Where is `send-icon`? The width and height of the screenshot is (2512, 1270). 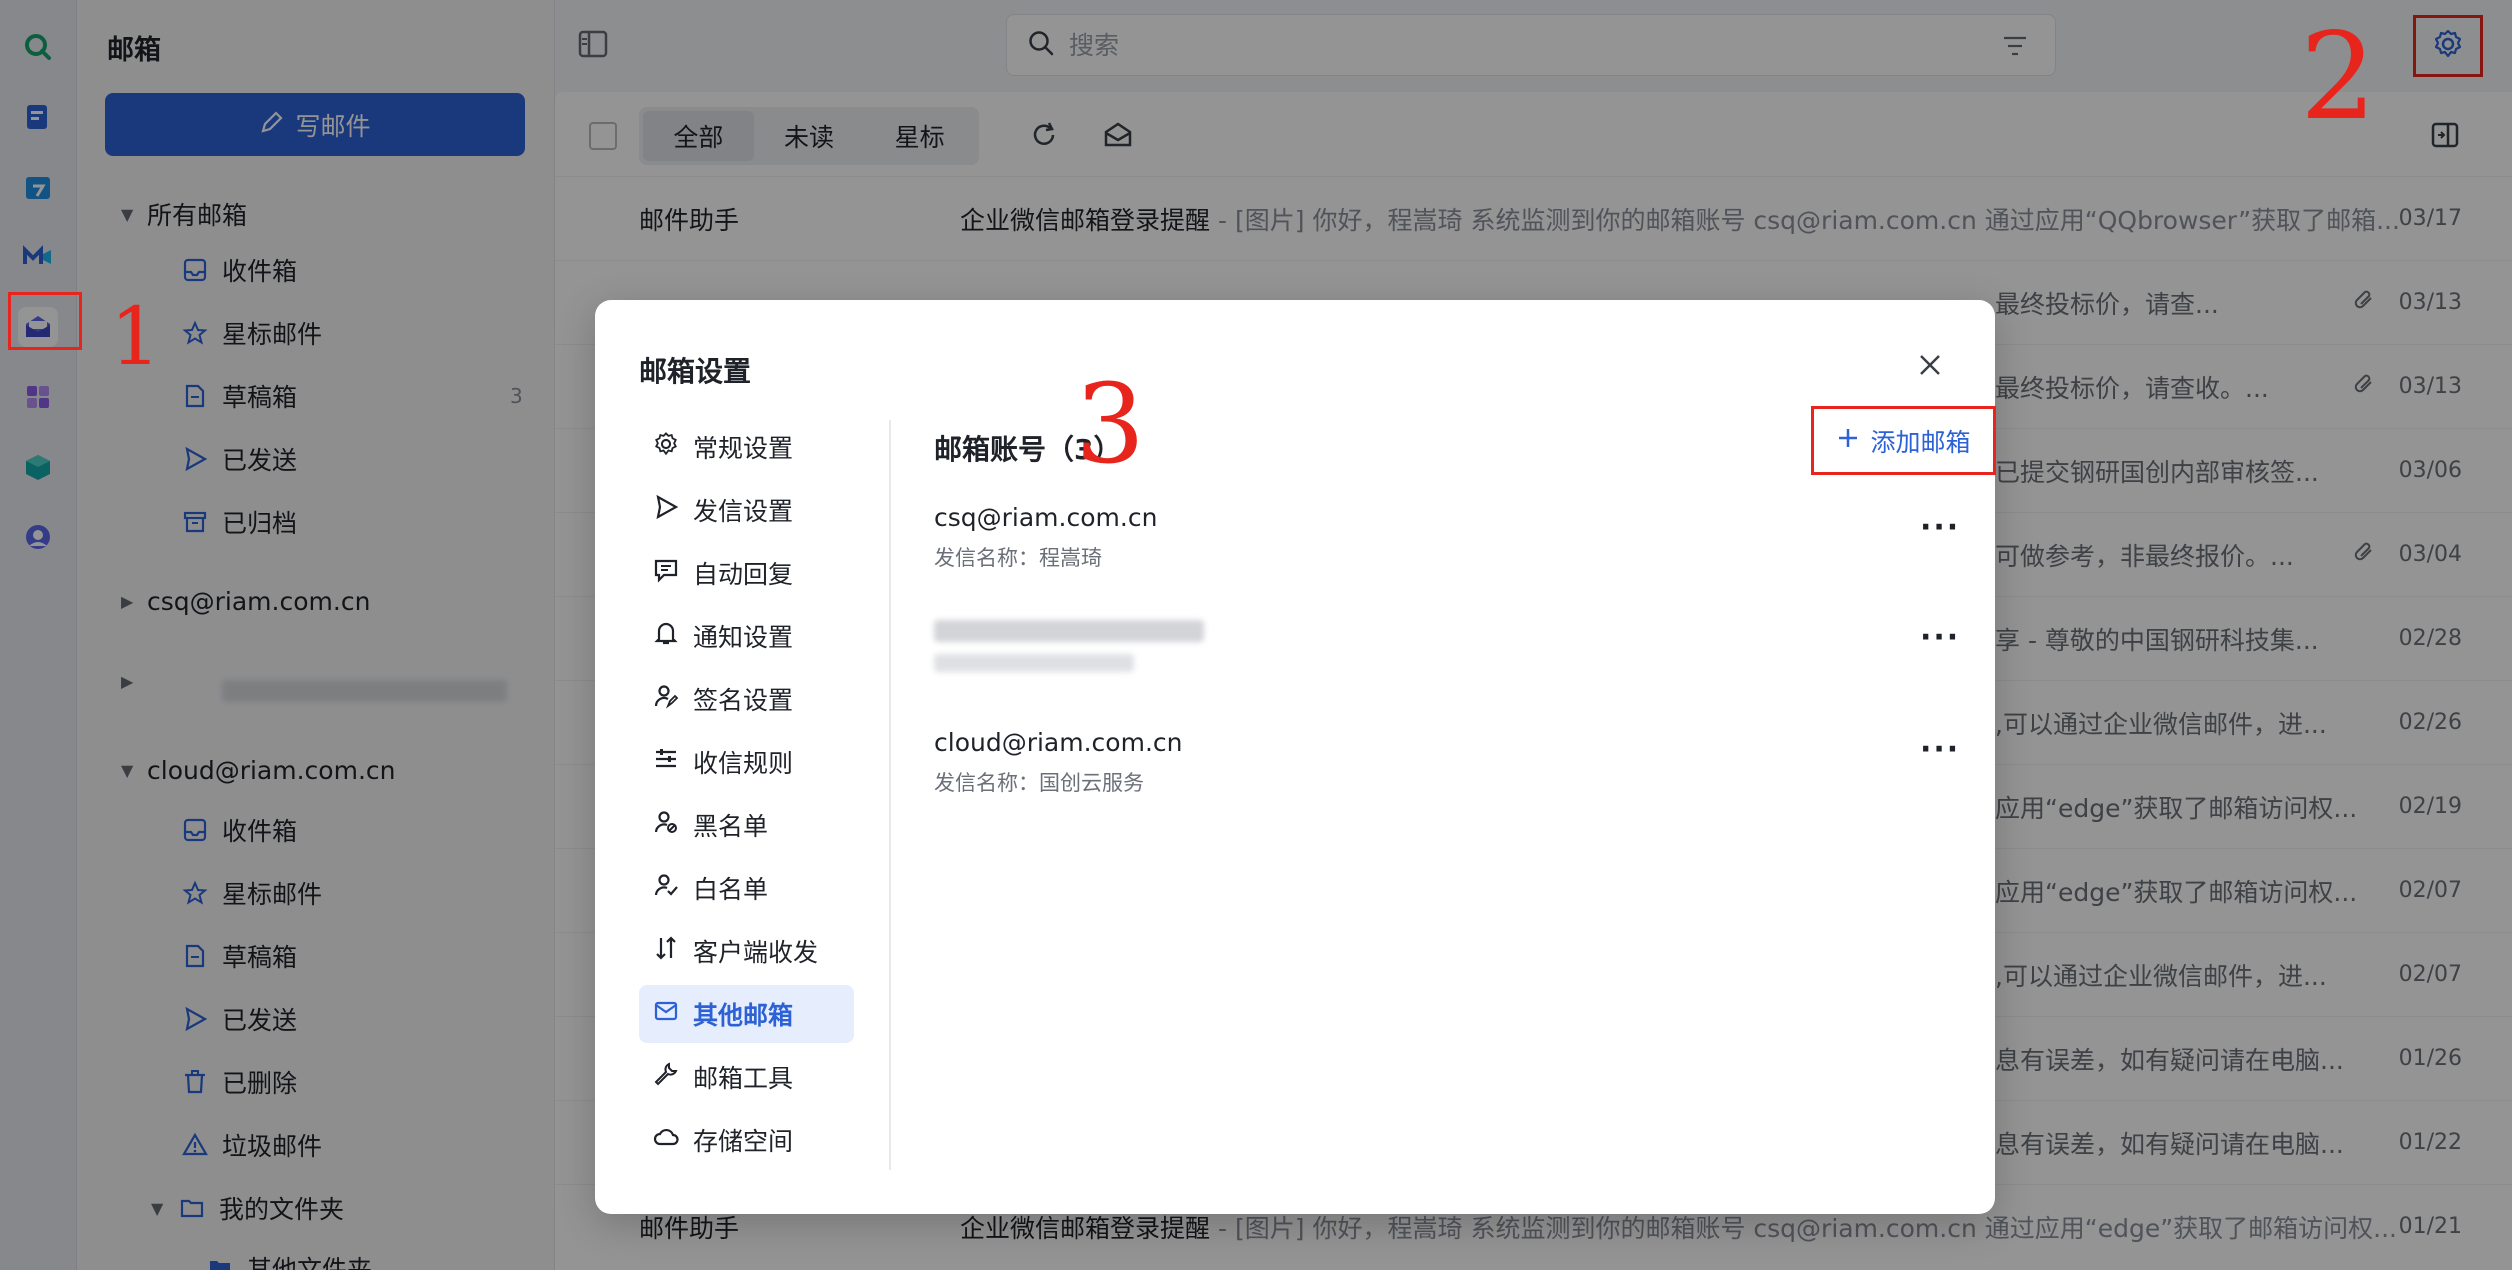 send-icon is located at coordinates (666, 510).